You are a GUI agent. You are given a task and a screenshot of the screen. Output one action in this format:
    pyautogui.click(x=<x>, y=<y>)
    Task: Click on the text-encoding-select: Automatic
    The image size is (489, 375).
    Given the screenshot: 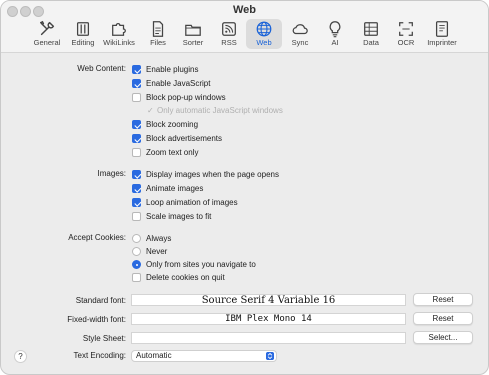 What is the action you would take?
    pyautogui.click(x=204, y=356)
    